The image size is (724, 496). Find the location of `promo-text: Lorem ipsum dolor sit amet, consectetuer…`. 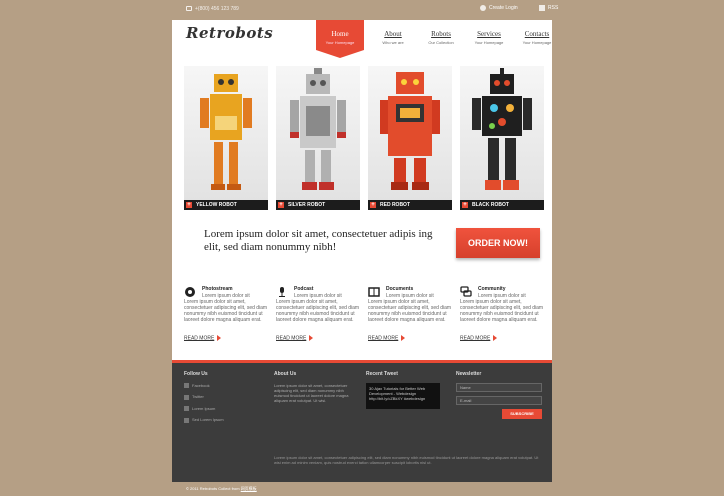

promo-text: Lorem ipsum dolor sit amet, consectetuer… is located at coordinates (318, 240).